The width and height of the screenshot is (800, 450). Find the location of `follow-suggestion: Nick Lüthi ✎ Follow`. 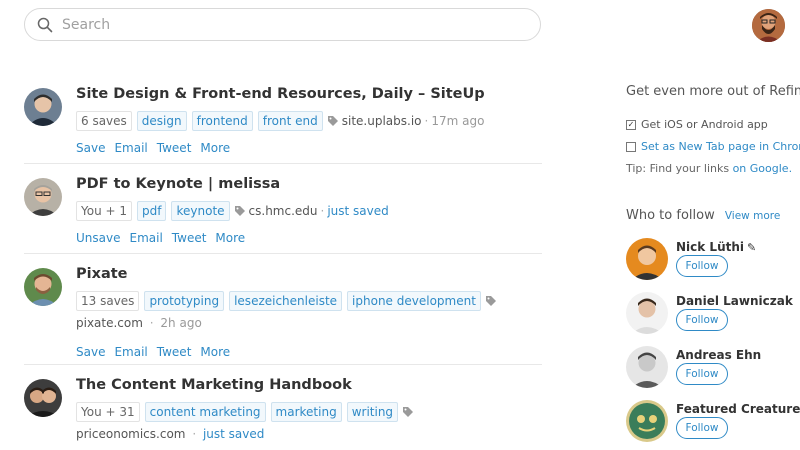

follow-suggestion: Nick Lüthi ✎ Follow is located at coordinates (713, 260).